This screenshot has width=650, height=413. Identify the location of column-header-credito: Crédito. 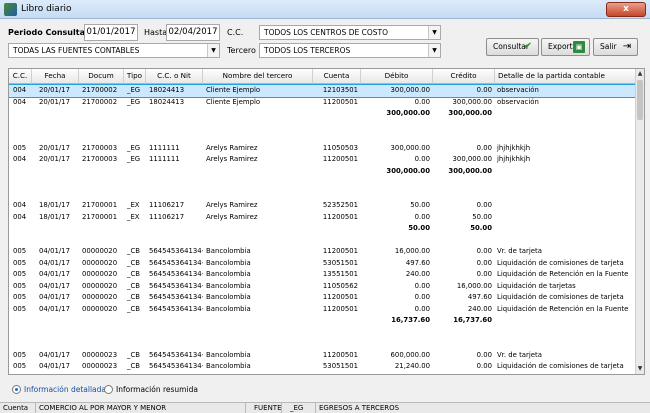
(464, 76).